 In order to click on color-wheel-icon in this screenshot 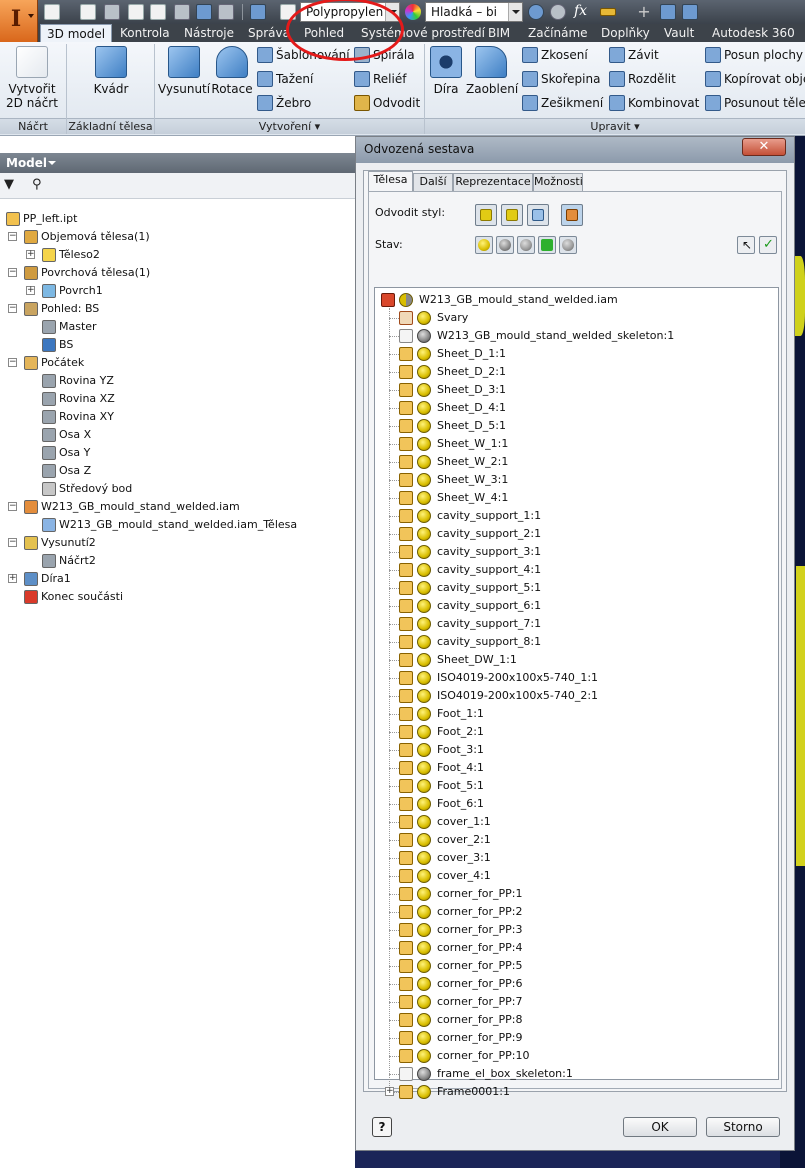, I will do `click(413, 12)`.